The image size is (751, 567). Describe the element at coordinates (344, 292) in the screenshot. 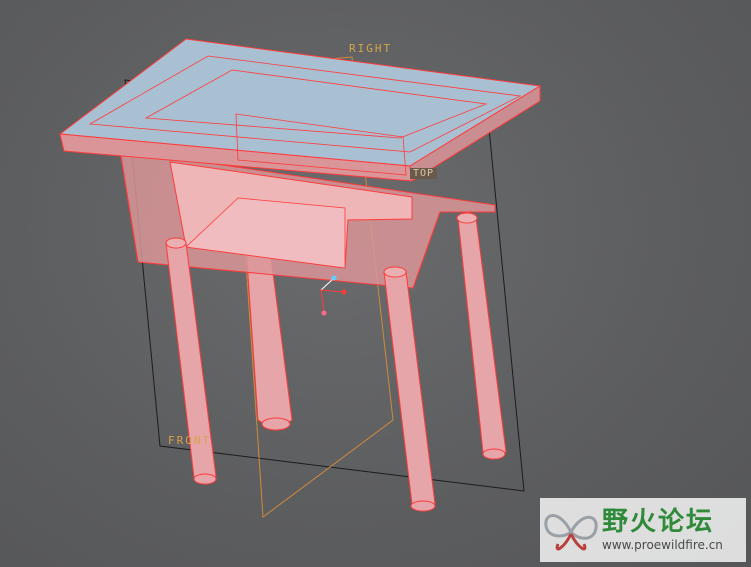

I see `y-axis` at that location.